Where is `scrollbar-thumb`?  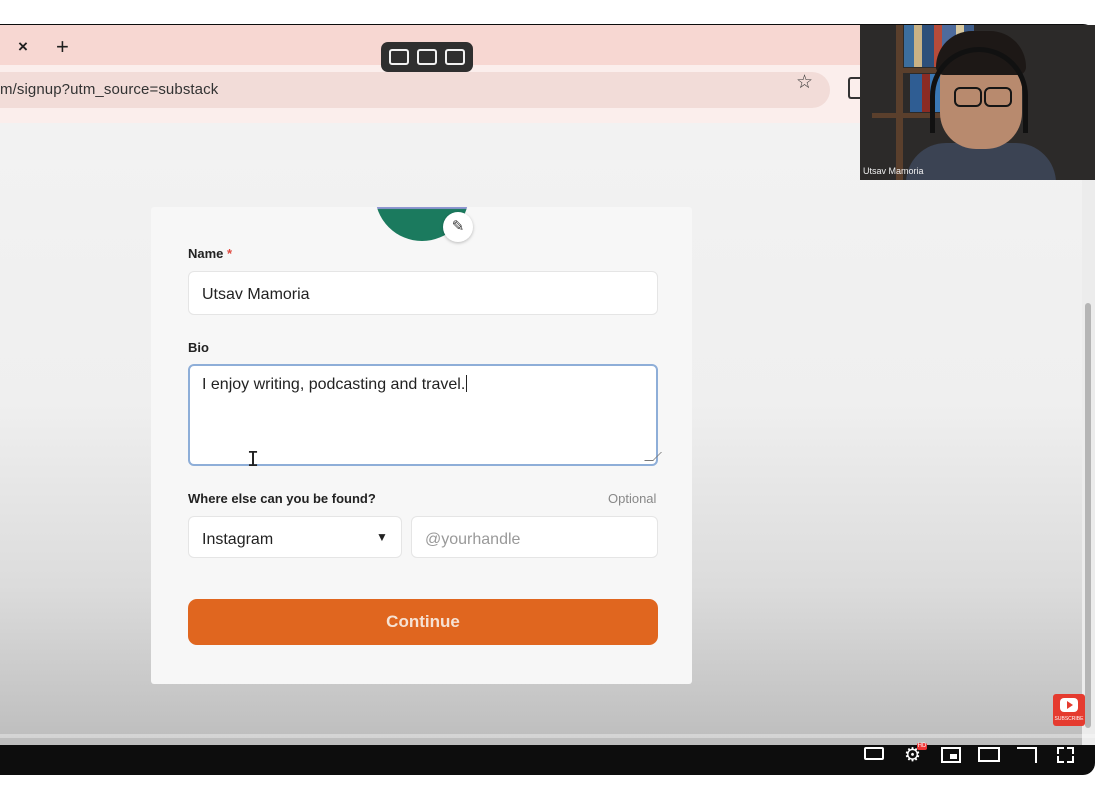
scrollbar-thumb is located at coordinates (1088, 515).